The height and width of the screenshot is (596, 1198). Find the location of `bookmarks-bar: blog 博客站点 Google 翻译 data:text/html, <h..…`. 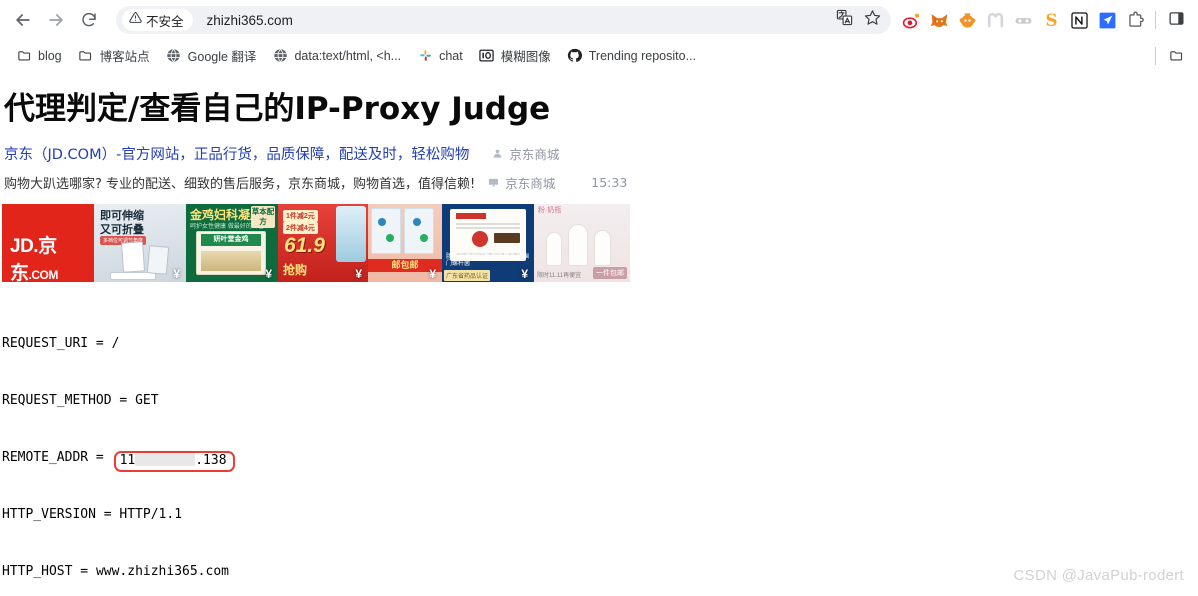

bookmarks-bar: blog 博客站点 Google 翻译 data:text/html, <h..… is located at coordinates (599, 55).